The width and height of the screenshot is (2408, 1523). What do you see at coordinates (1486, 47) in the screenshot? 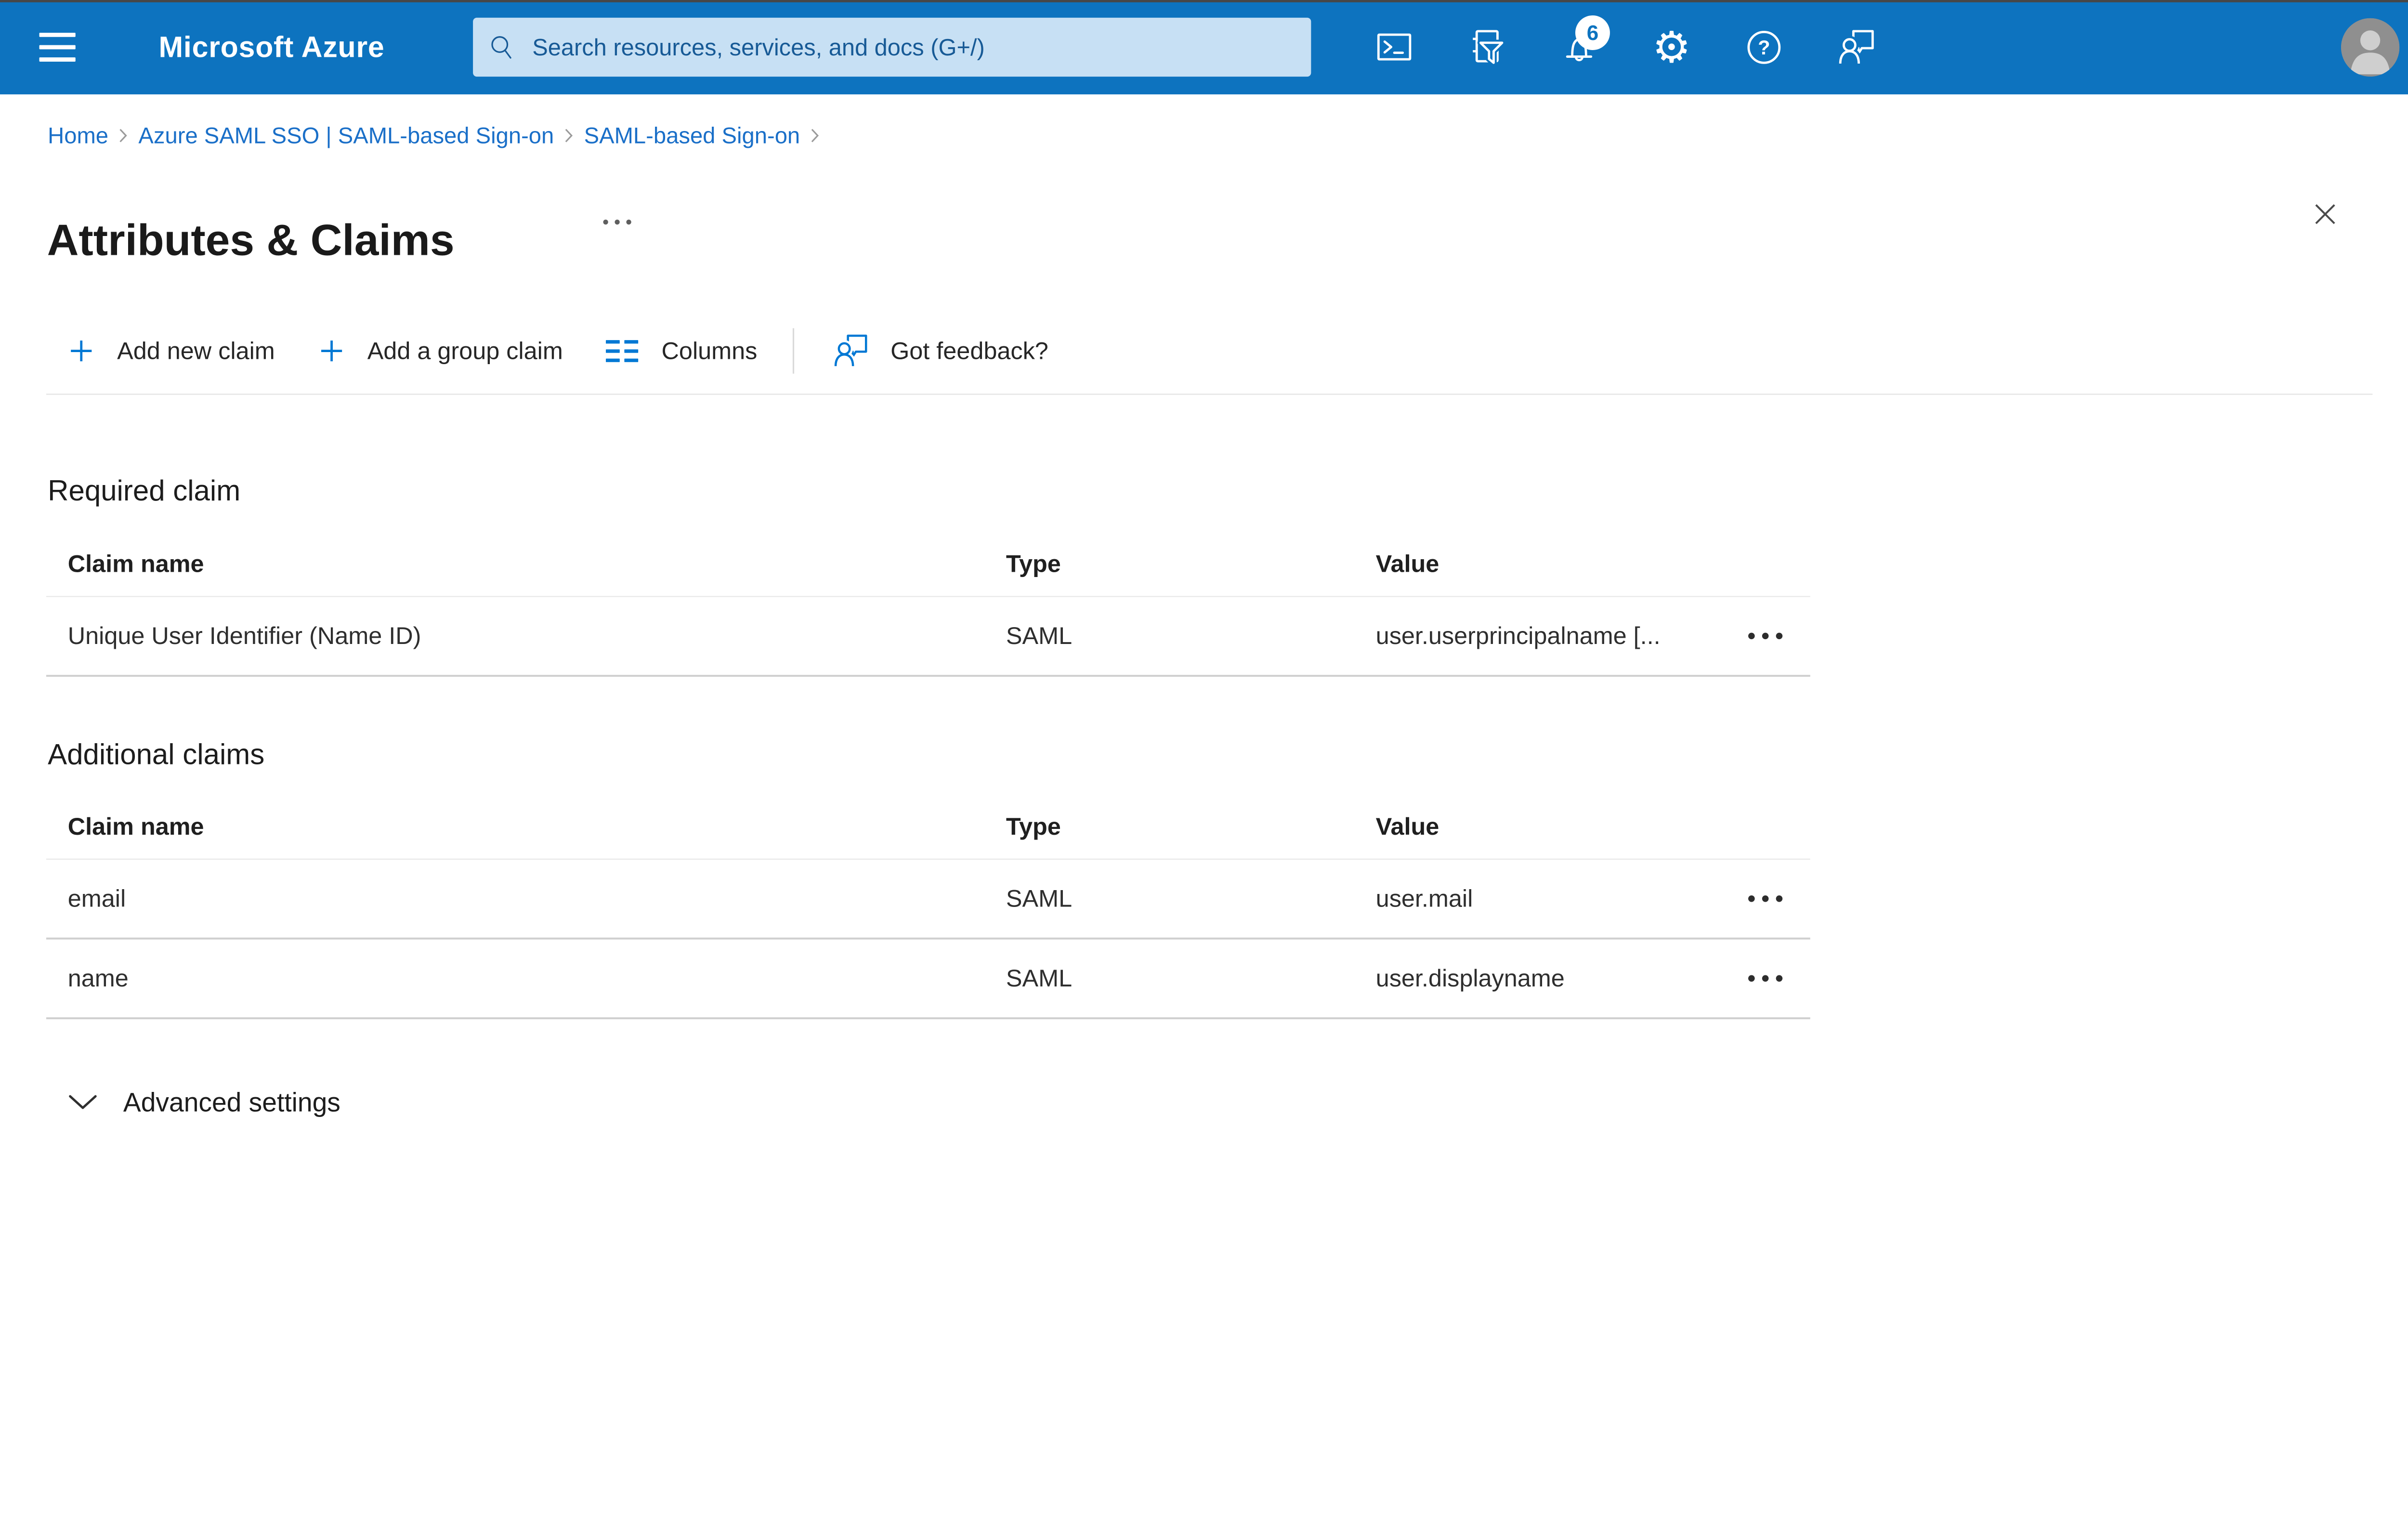
I see `directories-filter-icon` at bounding box center [1486, 47].